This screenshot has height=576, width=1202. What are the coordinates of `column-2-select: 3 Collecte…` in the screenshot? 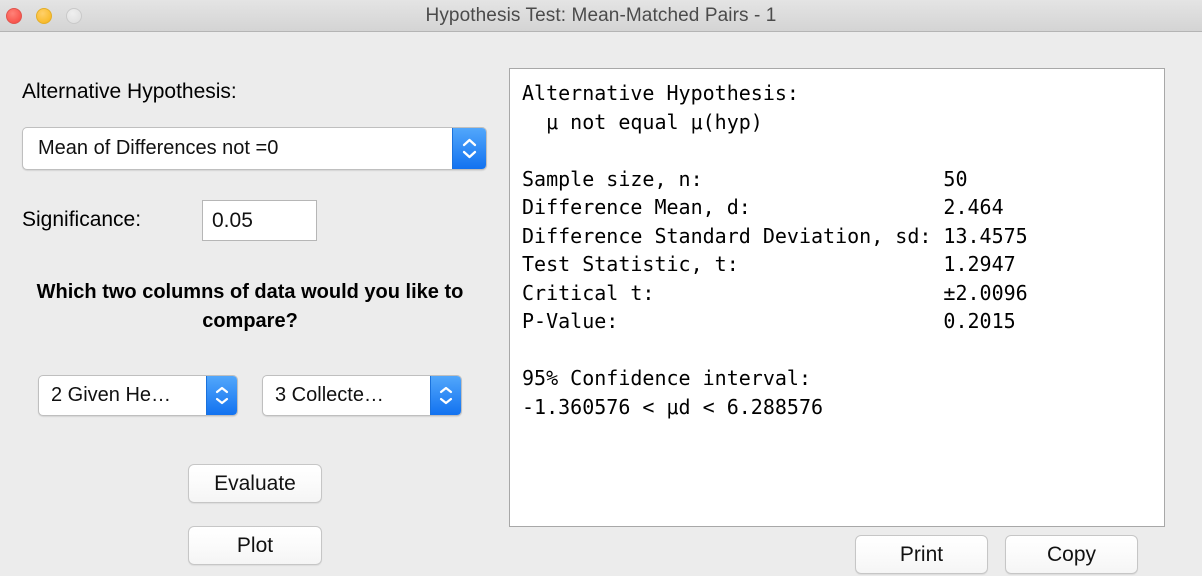 It's located at (362, 395).